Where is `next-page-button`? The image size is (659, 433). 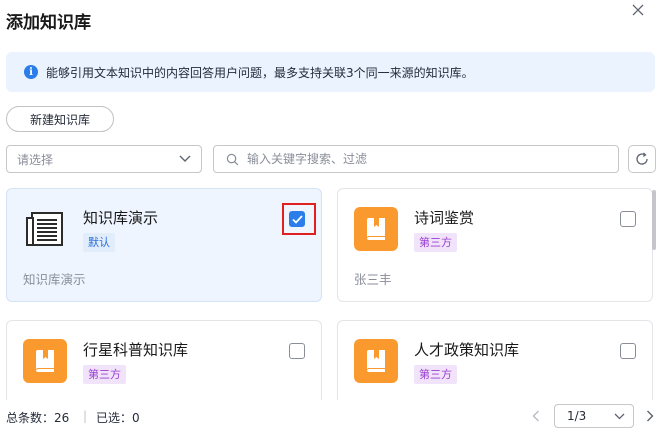
next-page-button is located at coordinates (649, 416).